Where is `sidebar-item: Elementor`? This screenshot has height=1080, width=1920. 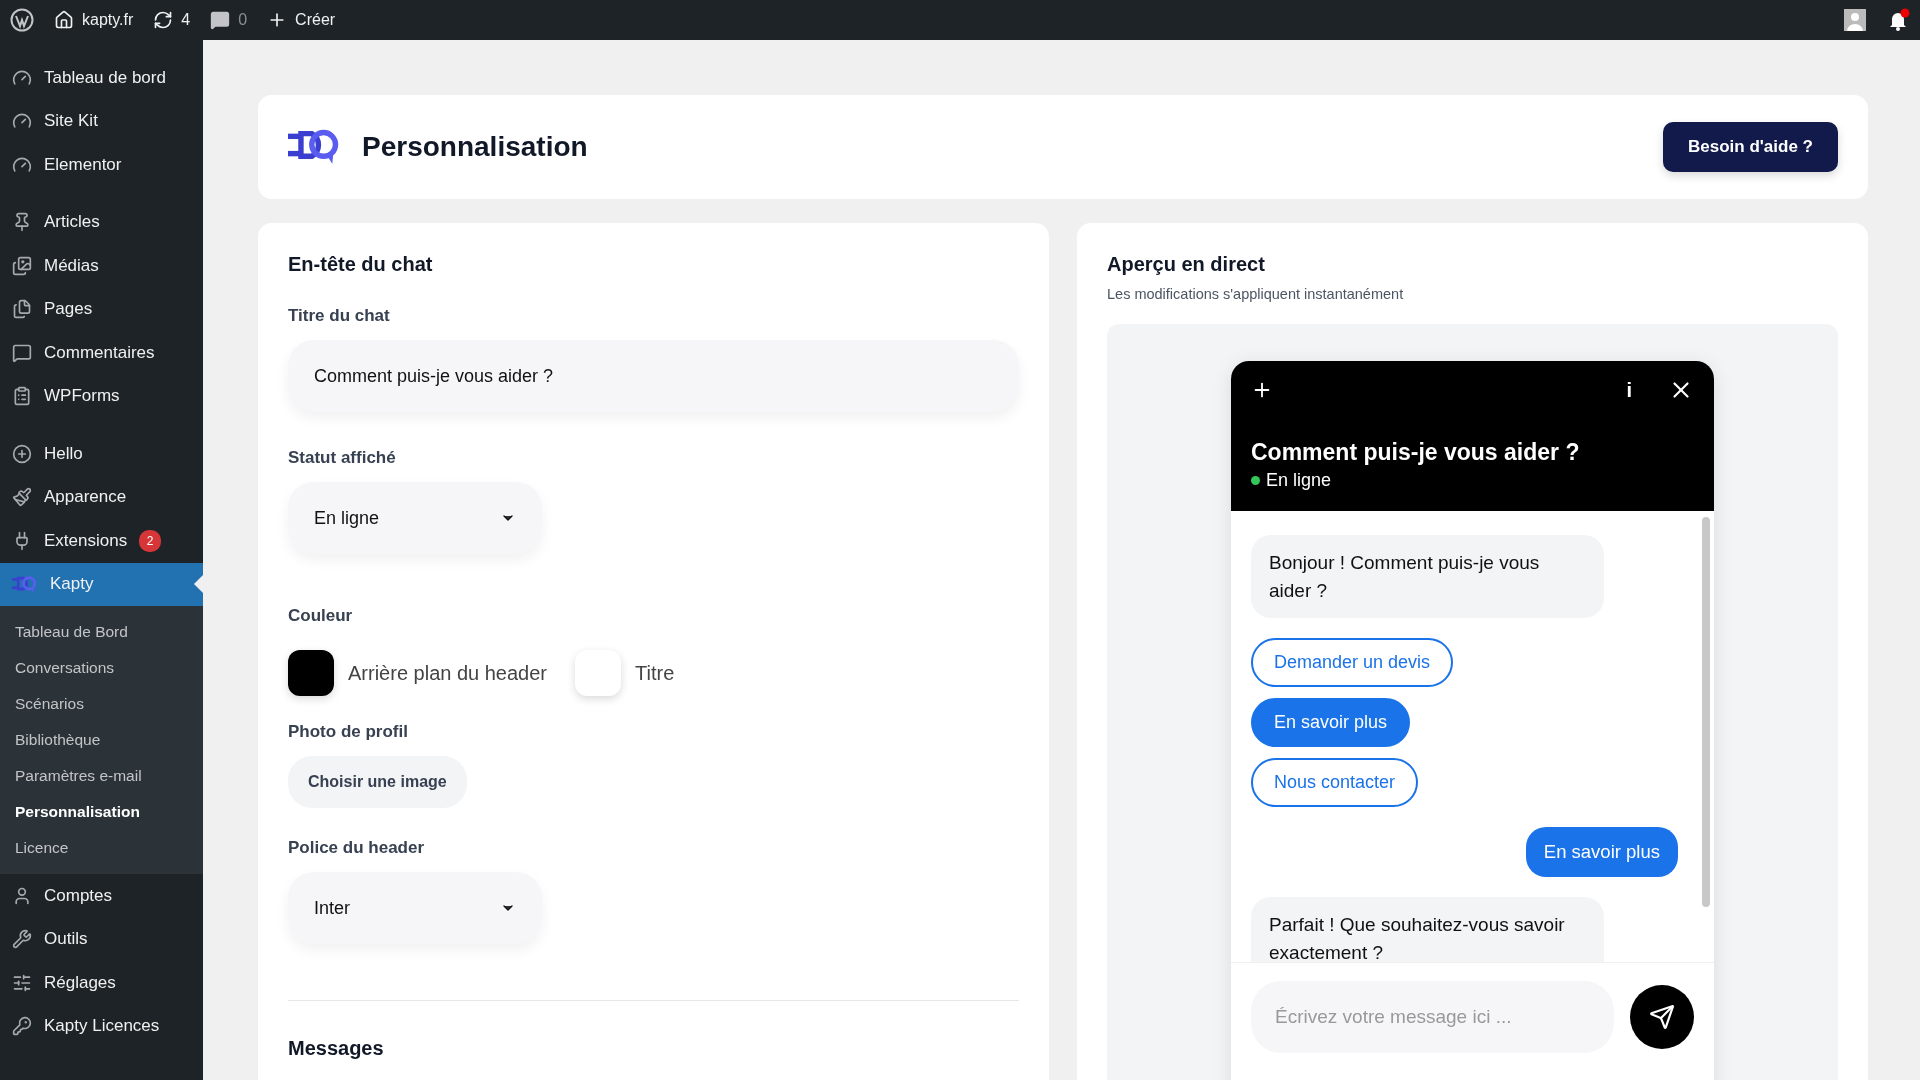 sidebar-item: Elementor is located at coordinates (101, 165).